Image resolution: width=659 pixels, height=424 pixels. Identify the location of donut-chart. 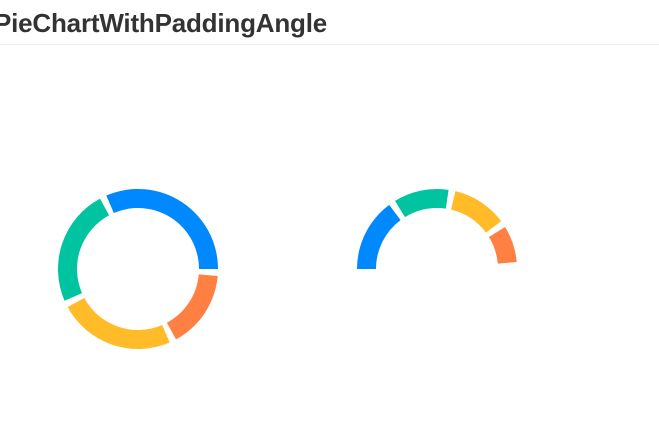
(137, 269).